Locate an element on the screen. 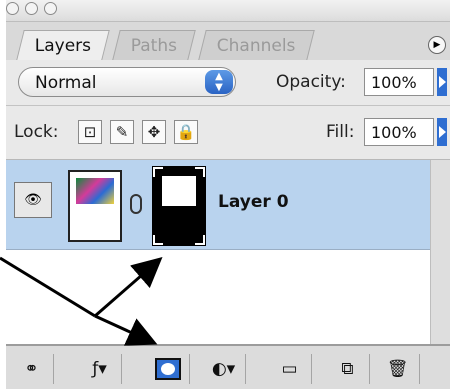 The width and height of the screenshot is (450, 389). arrow-to-add-mask-button is located at coordinates (126, 330).